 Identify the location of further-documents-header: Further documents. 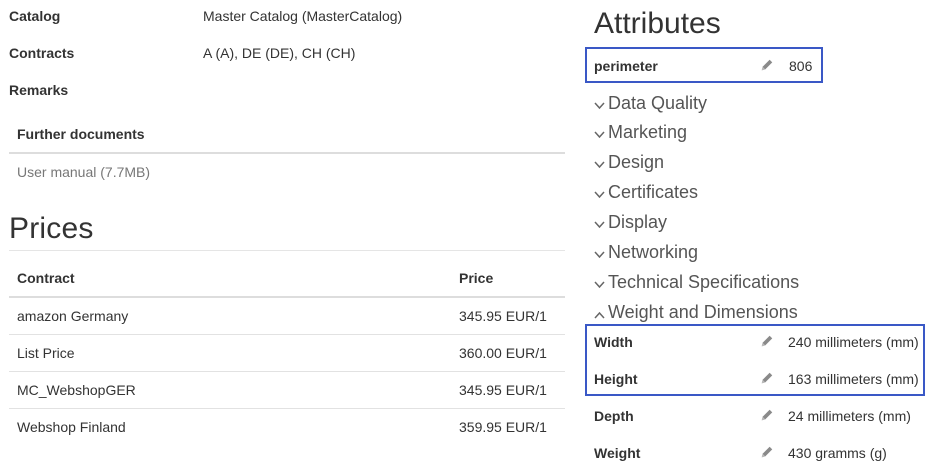
(287, 135).